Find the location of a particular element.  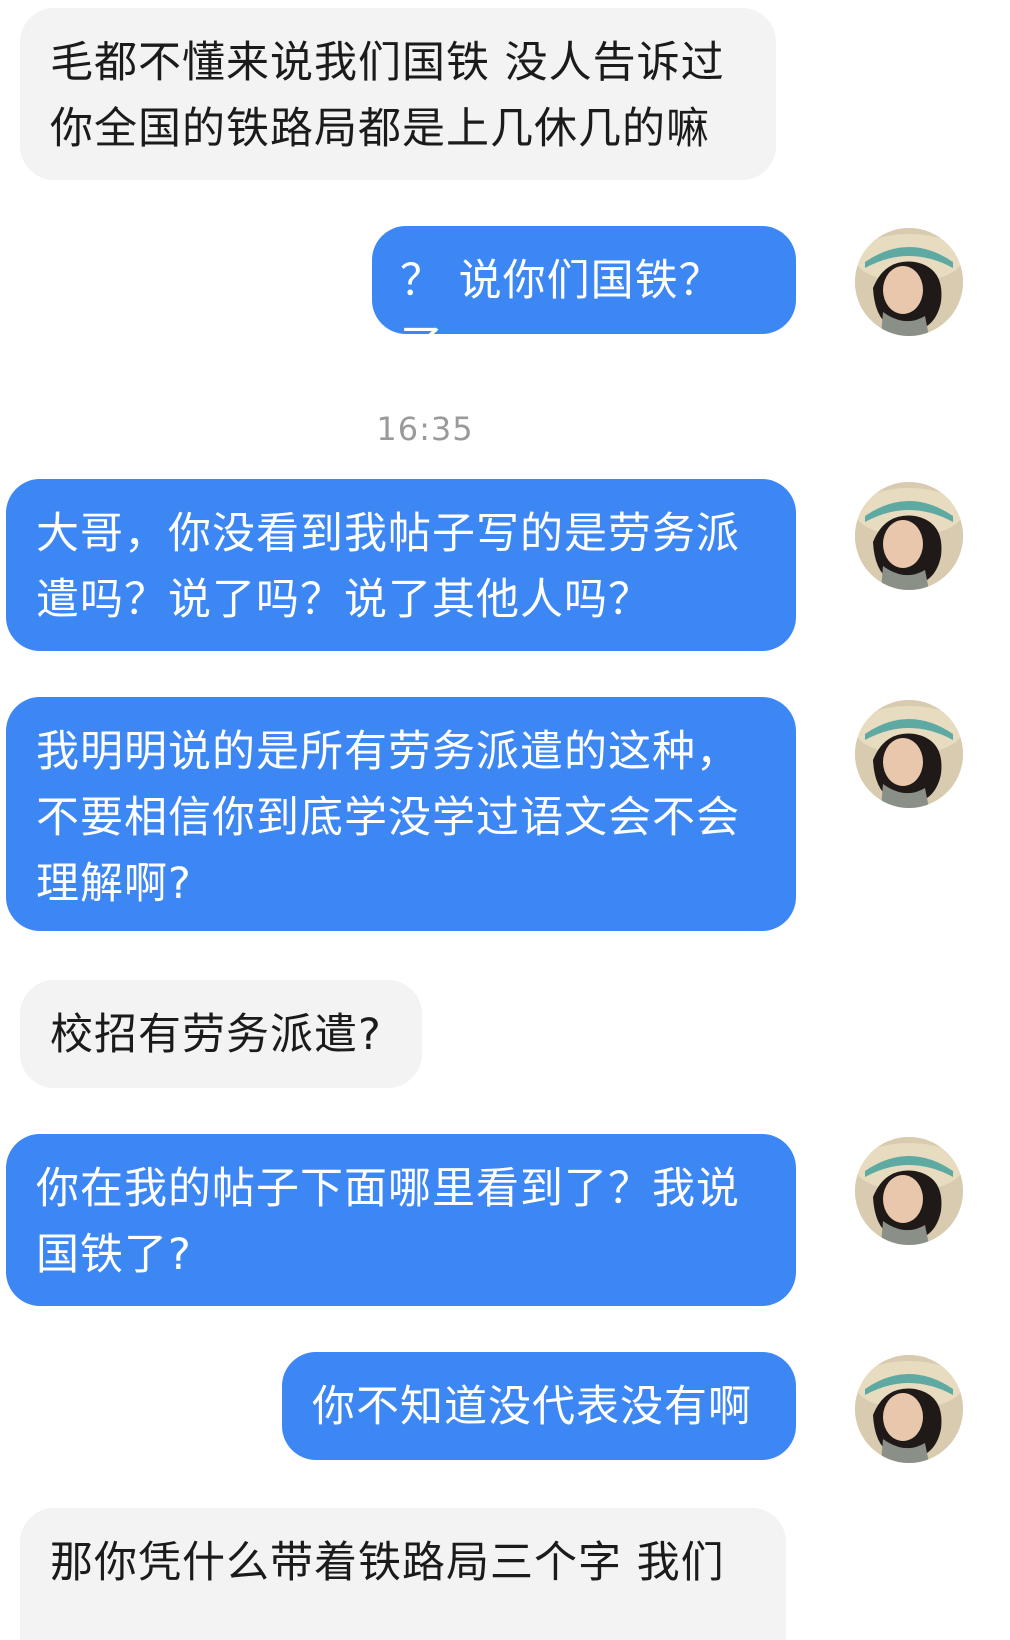

received-message-bubble: 那你凭什么带着铁路局三个字 我们 is located at coordinates (403, 1574).